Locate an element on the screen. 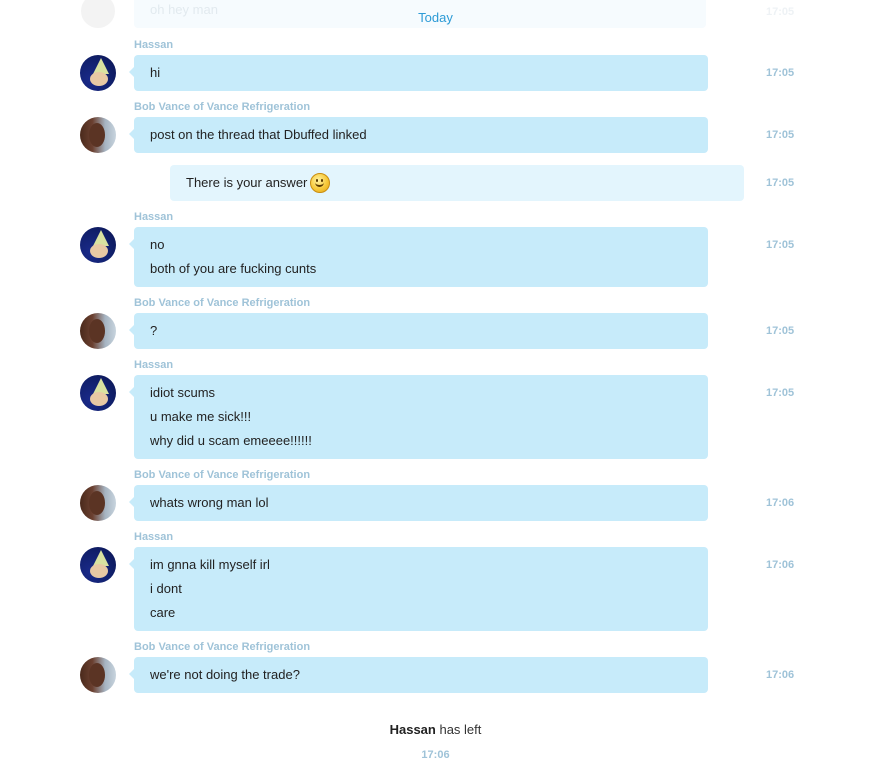 This screenshot has width=871, height=777. message-line: whats wrong man lol is located at coordinates (209, 502).